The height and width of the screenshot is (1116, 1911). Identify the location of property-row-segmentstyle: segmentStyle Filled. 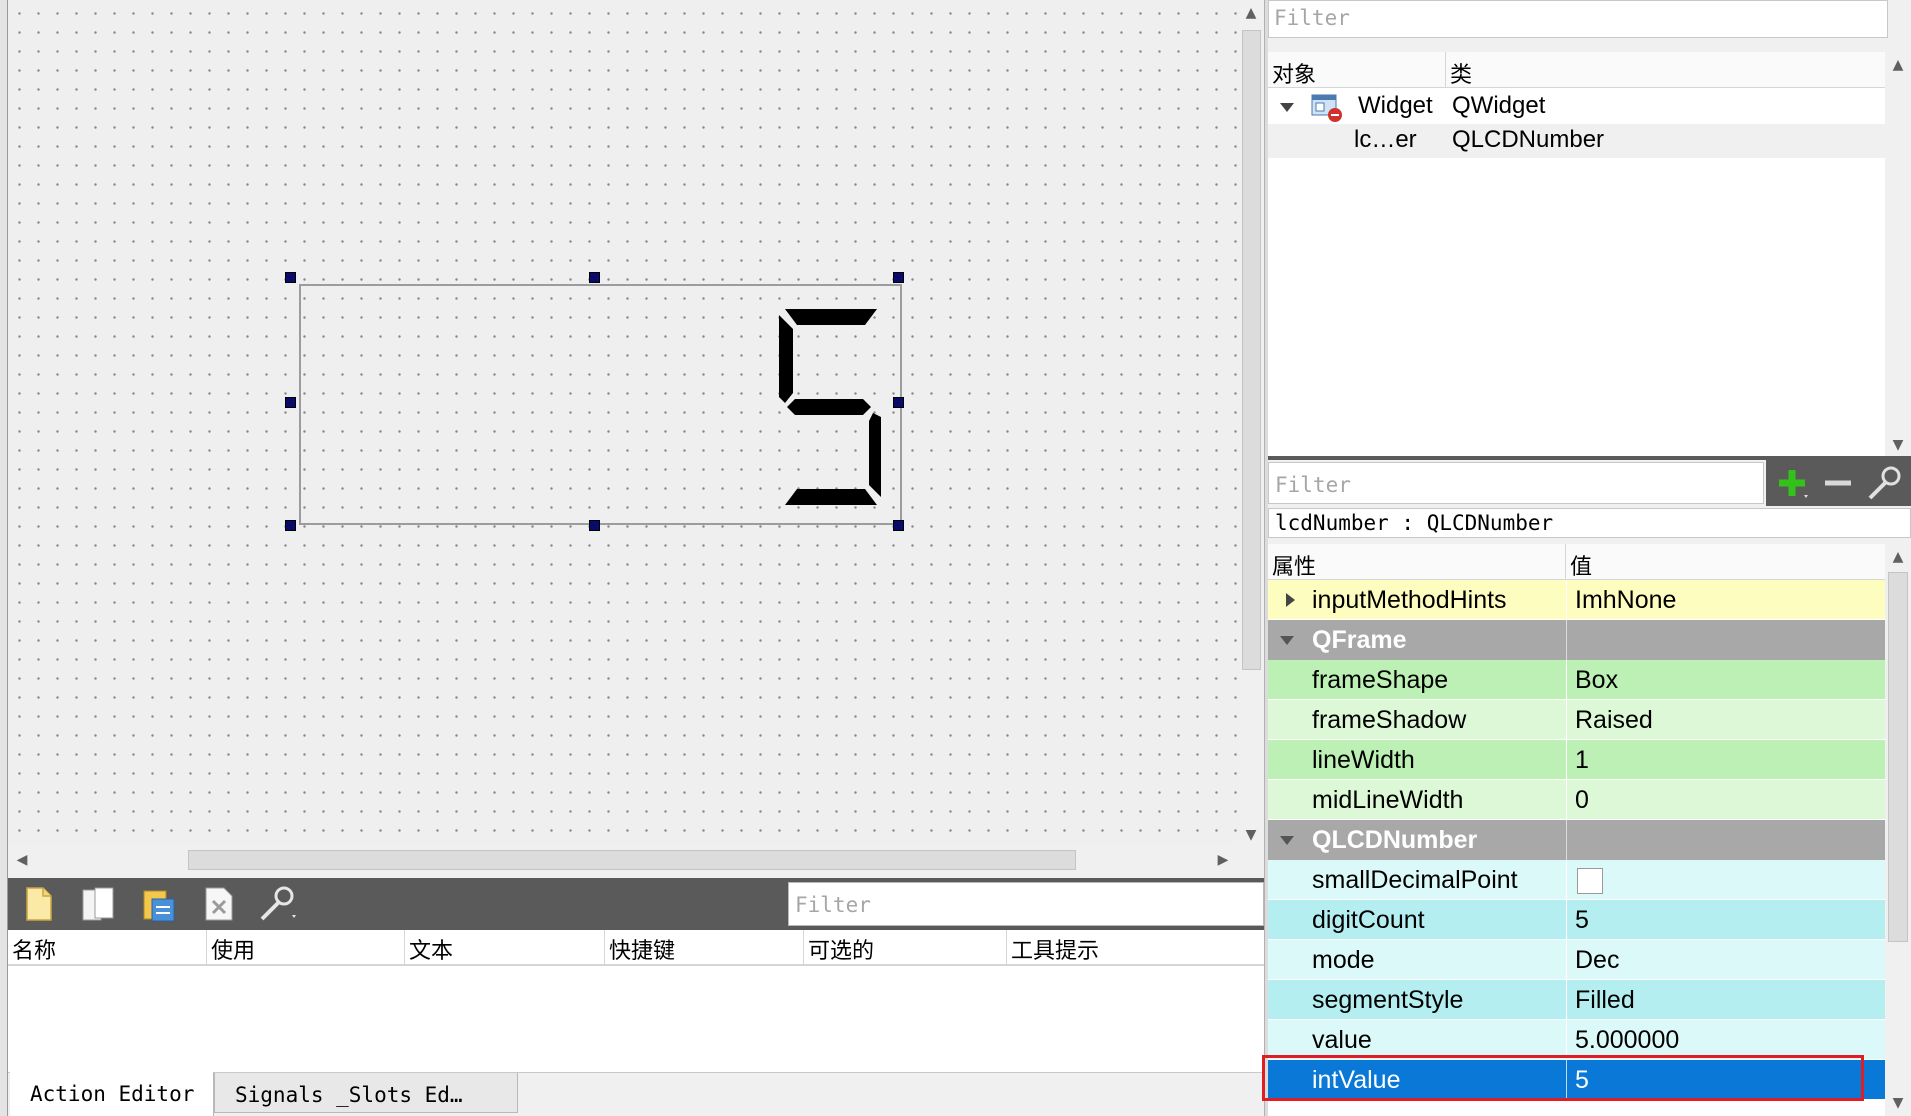
(1576, 1000).